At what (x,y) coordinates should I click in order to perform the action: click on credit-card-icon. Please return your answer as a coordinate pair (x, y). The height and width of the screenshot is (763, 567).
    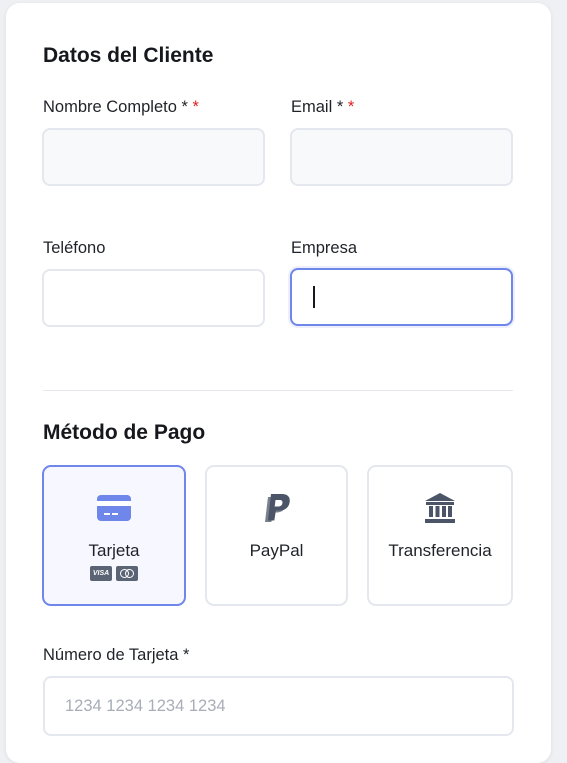
    Looking at the image, I should click on (114, 508).